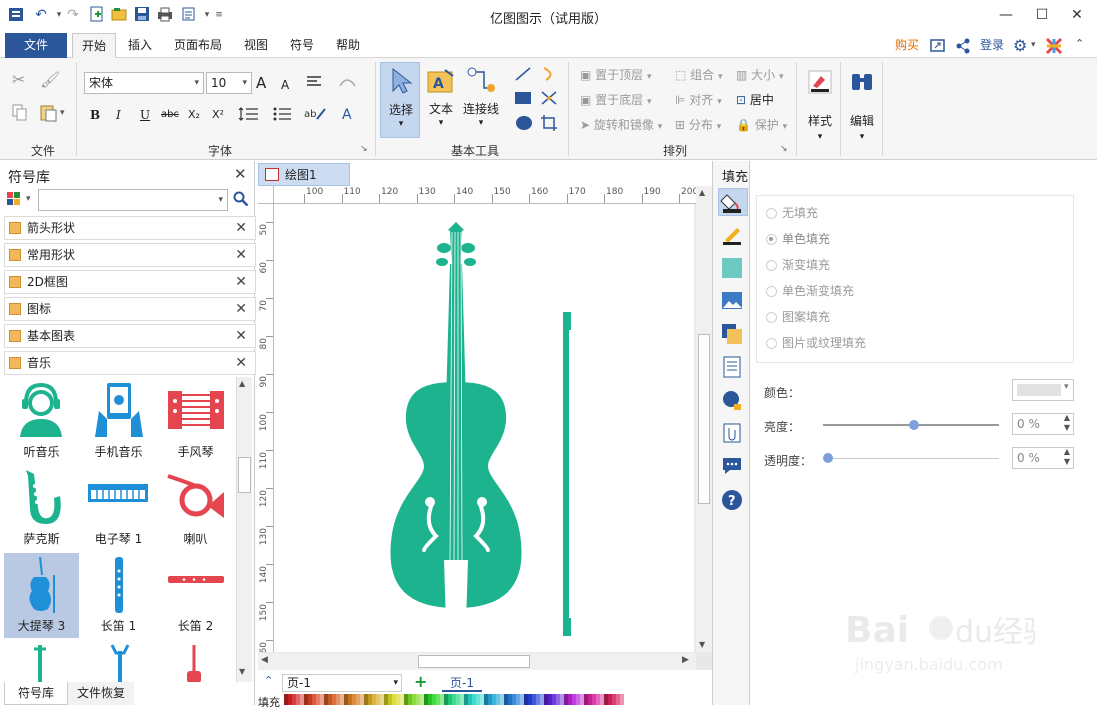 The height and width of the screenshot is (710, 1097). I want to click on color-palette, so click(464, 699).